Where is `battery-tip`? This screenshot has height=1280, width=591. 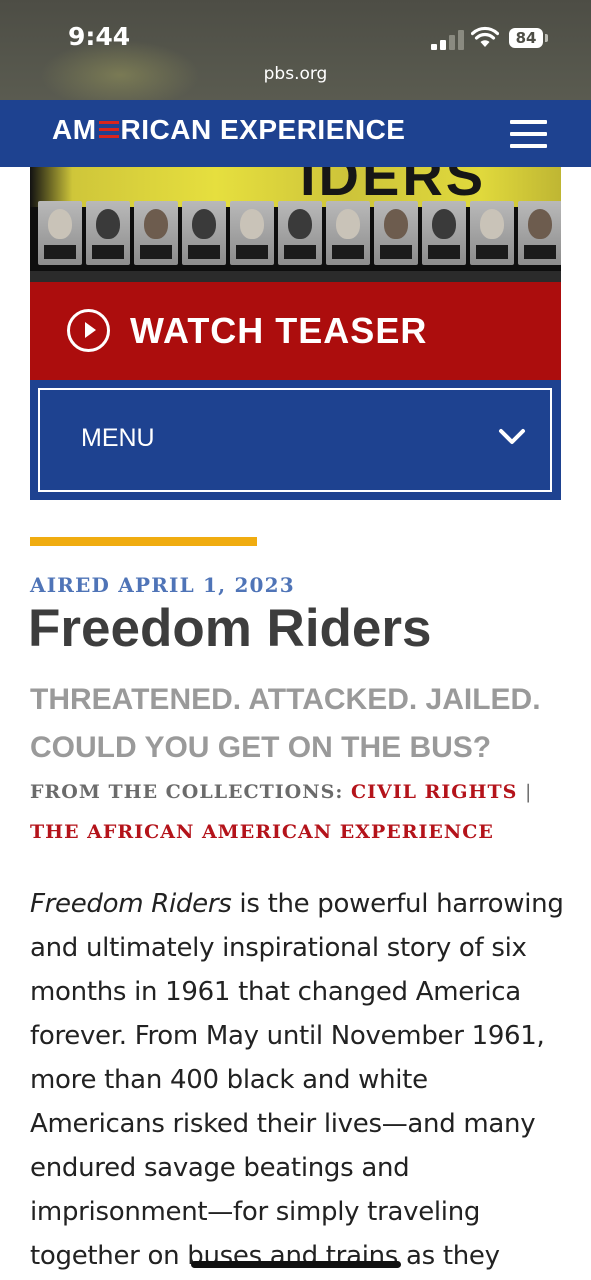
battery-tip is located at coordinates (546, 38).